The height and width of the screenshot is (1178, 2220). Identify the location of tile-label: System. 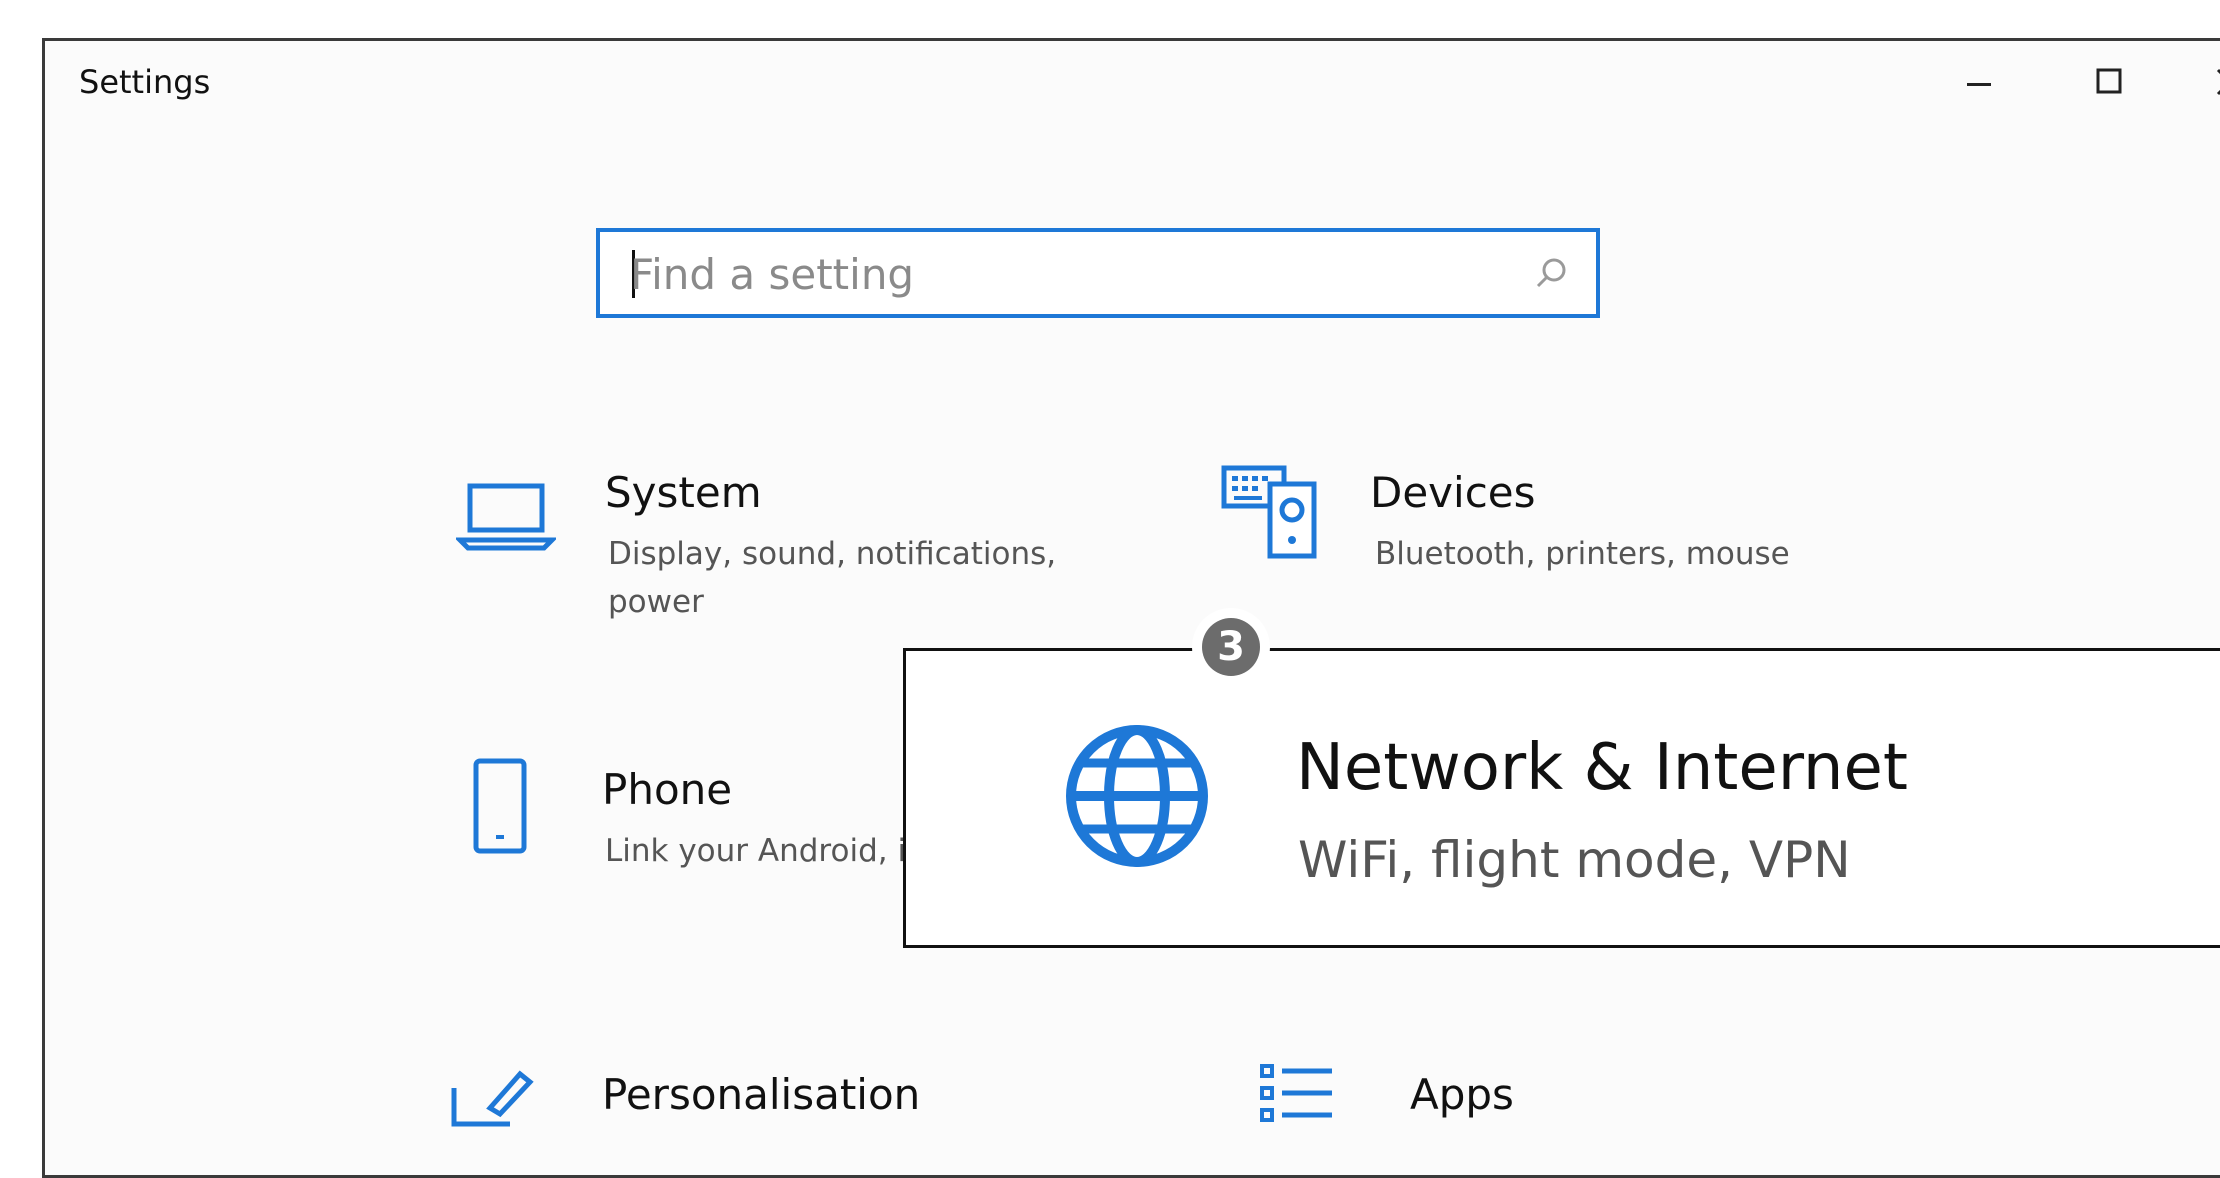
(683, 492).